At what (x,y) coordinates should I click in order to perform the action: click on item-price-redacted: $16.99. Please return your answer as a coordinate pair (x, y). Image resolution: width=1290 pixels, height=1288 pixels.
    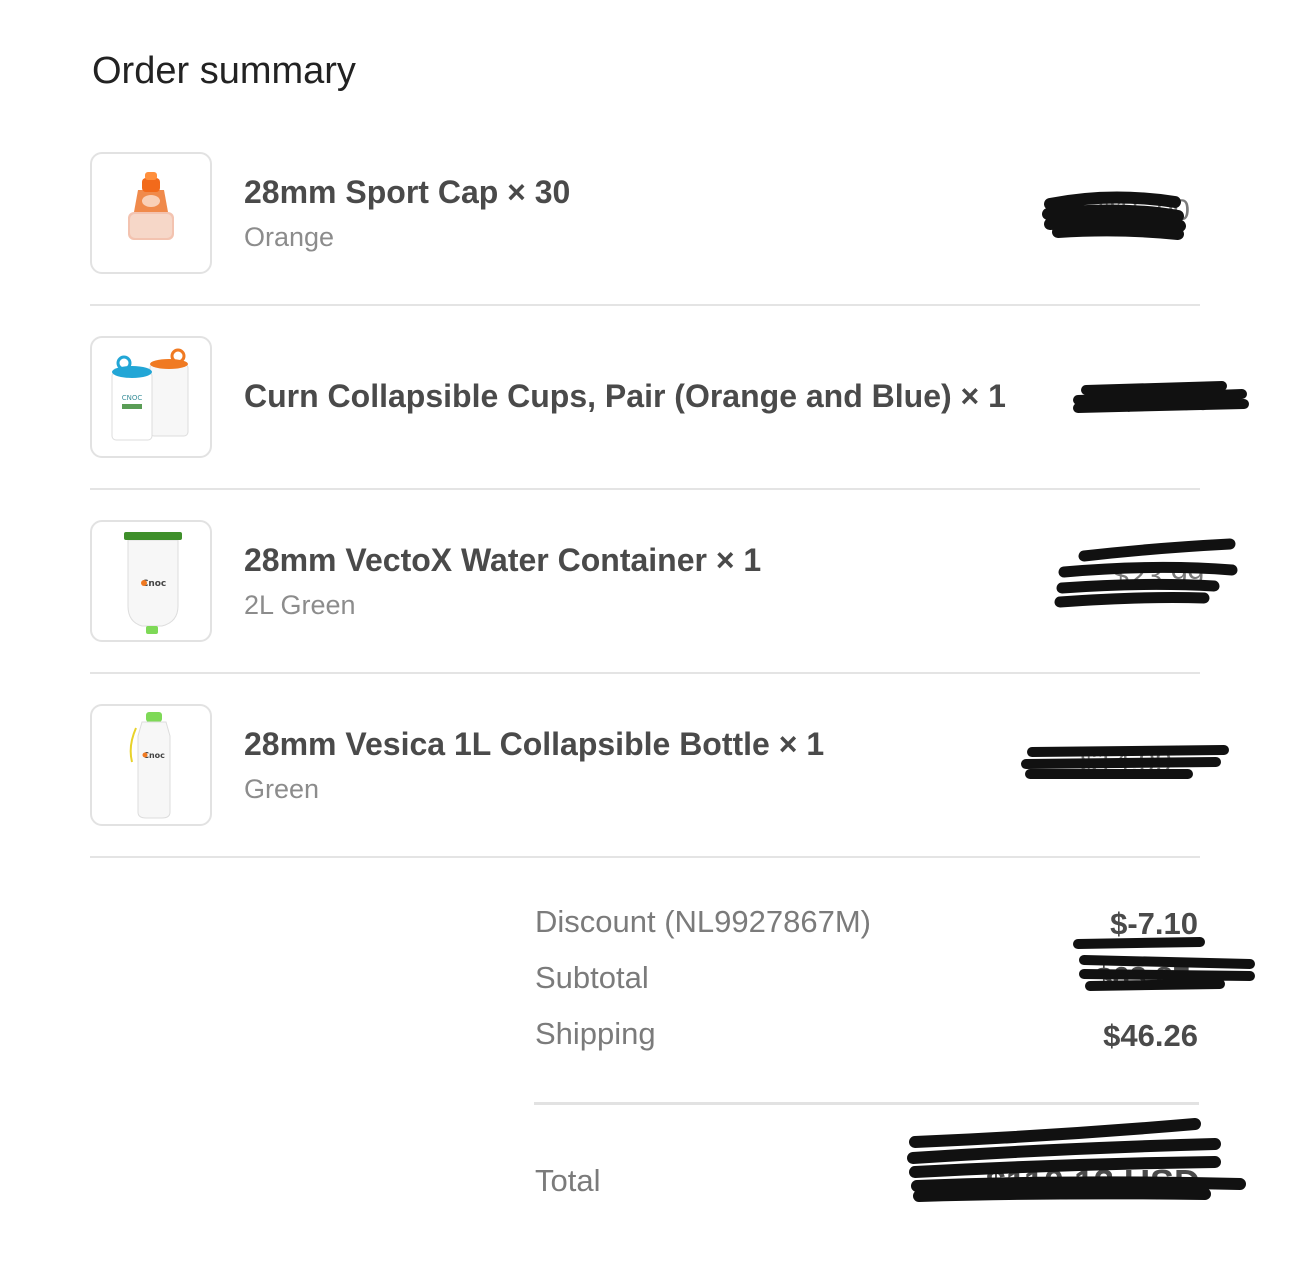
    Looking at the image, I should click on (1162, 404).